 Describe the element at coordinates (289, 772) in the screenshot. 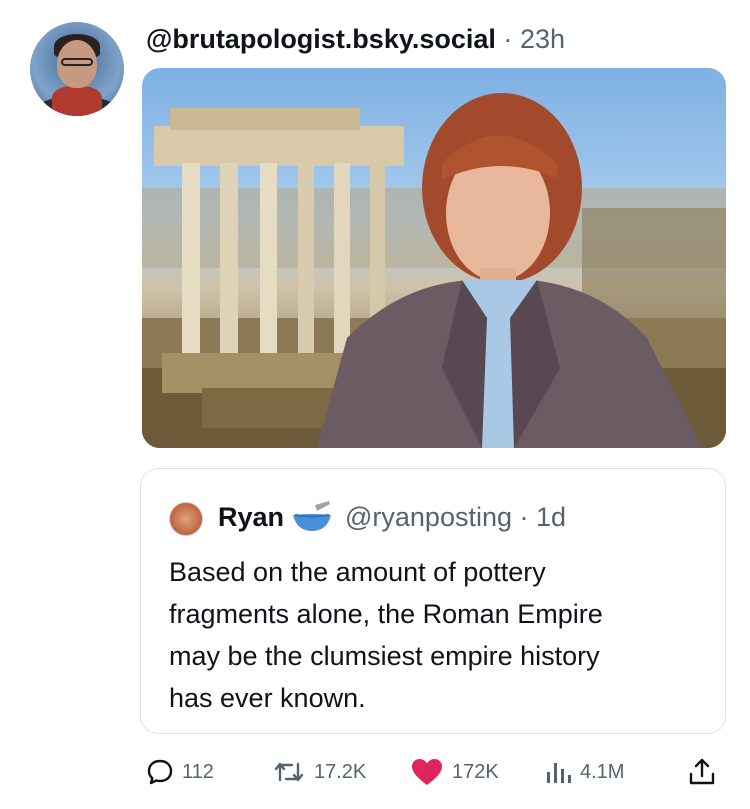

I see `repost-icon` at that location.